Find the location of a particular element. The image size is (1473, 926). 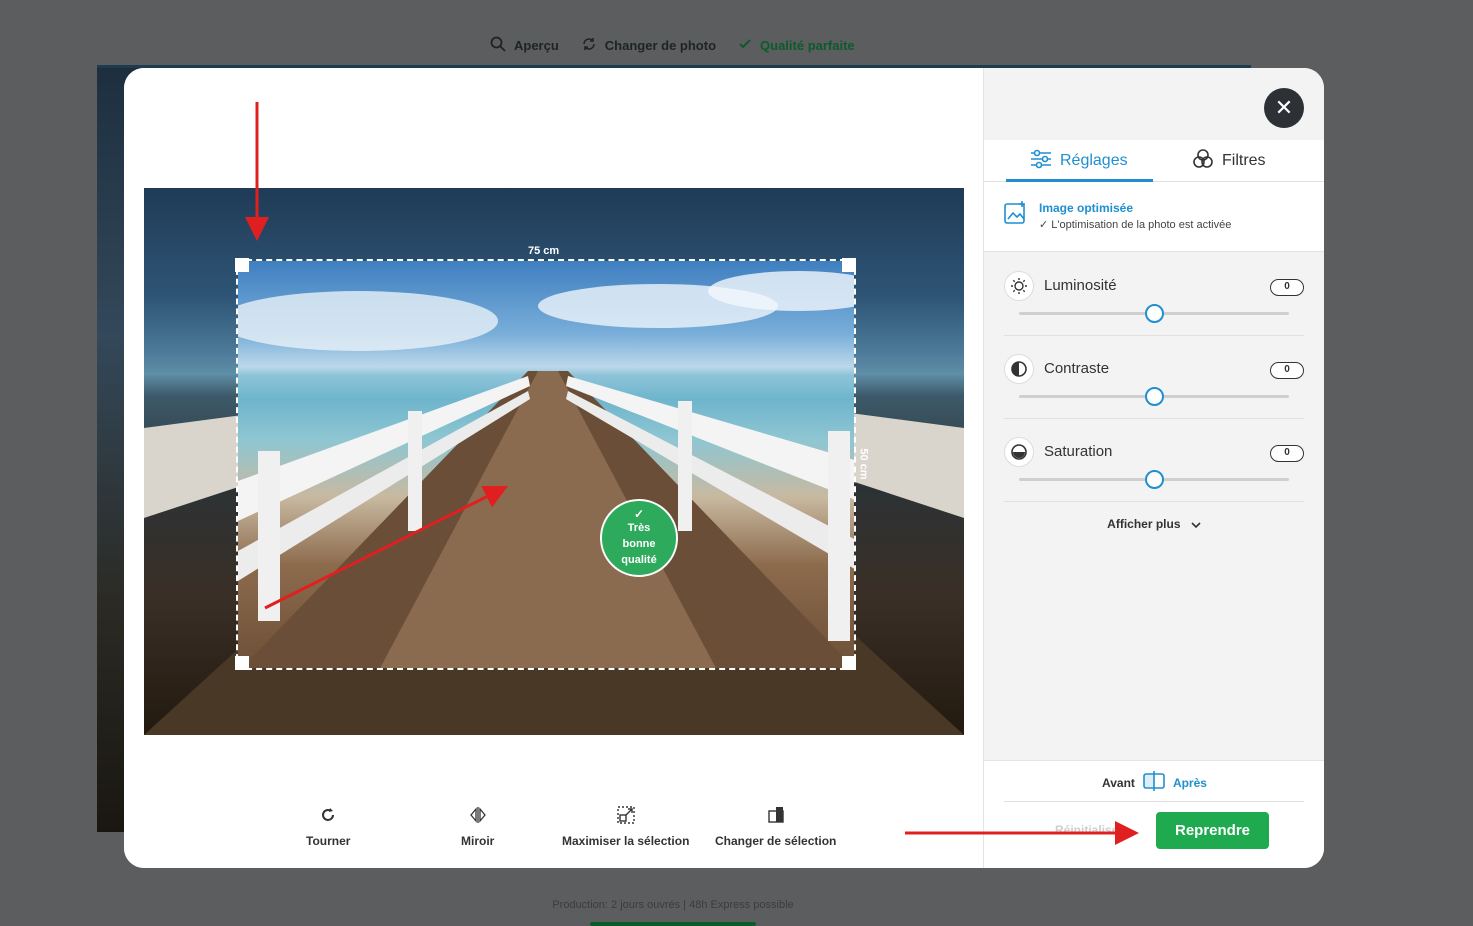

quality-status-label: Qualité parfaite is located at coordinates (807, 45).